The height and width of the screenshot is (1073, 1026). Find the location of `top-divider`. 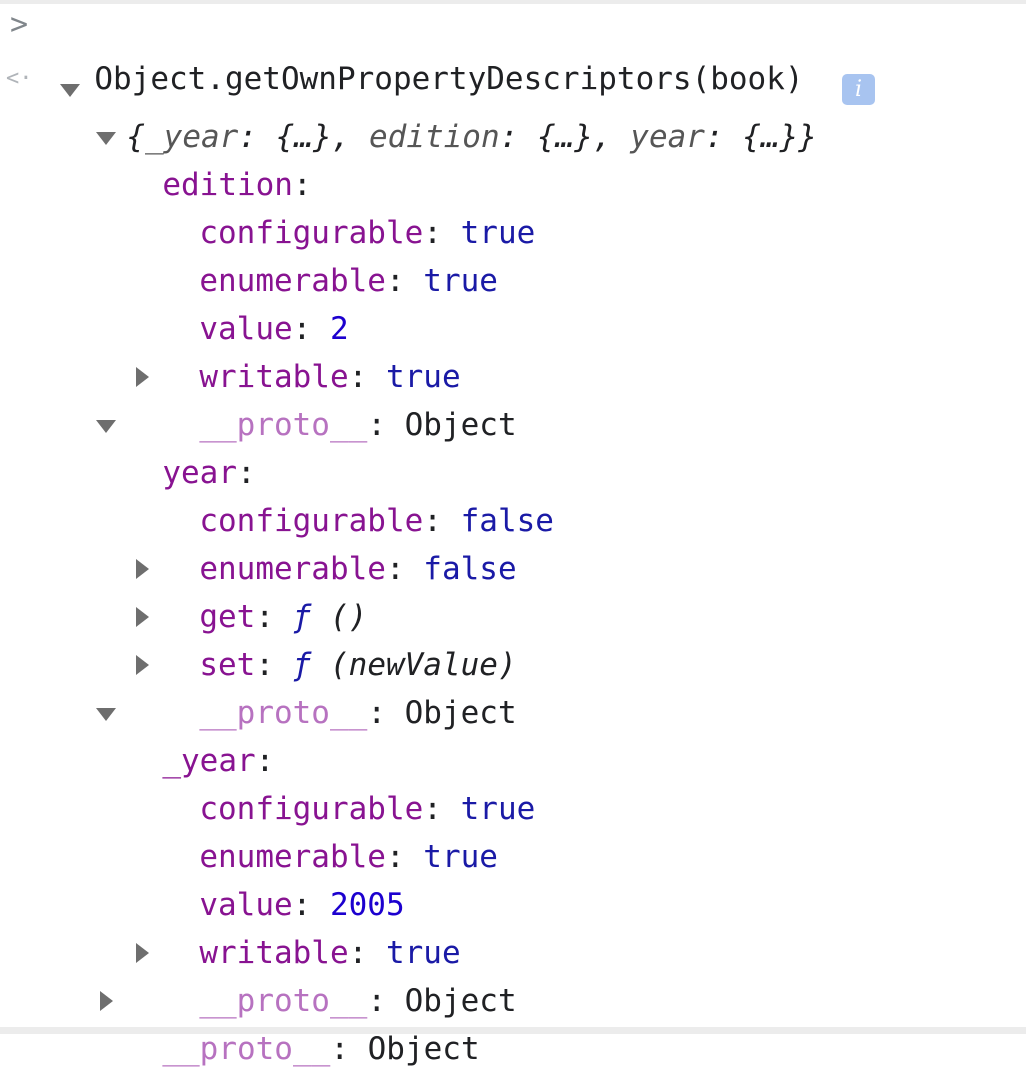

top-divider is located at coordinates (513, 2).